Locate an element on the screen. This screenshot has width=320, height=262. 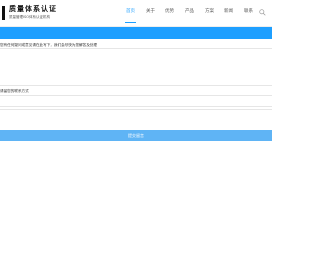
page-banner is located at coordinates (136, 33).